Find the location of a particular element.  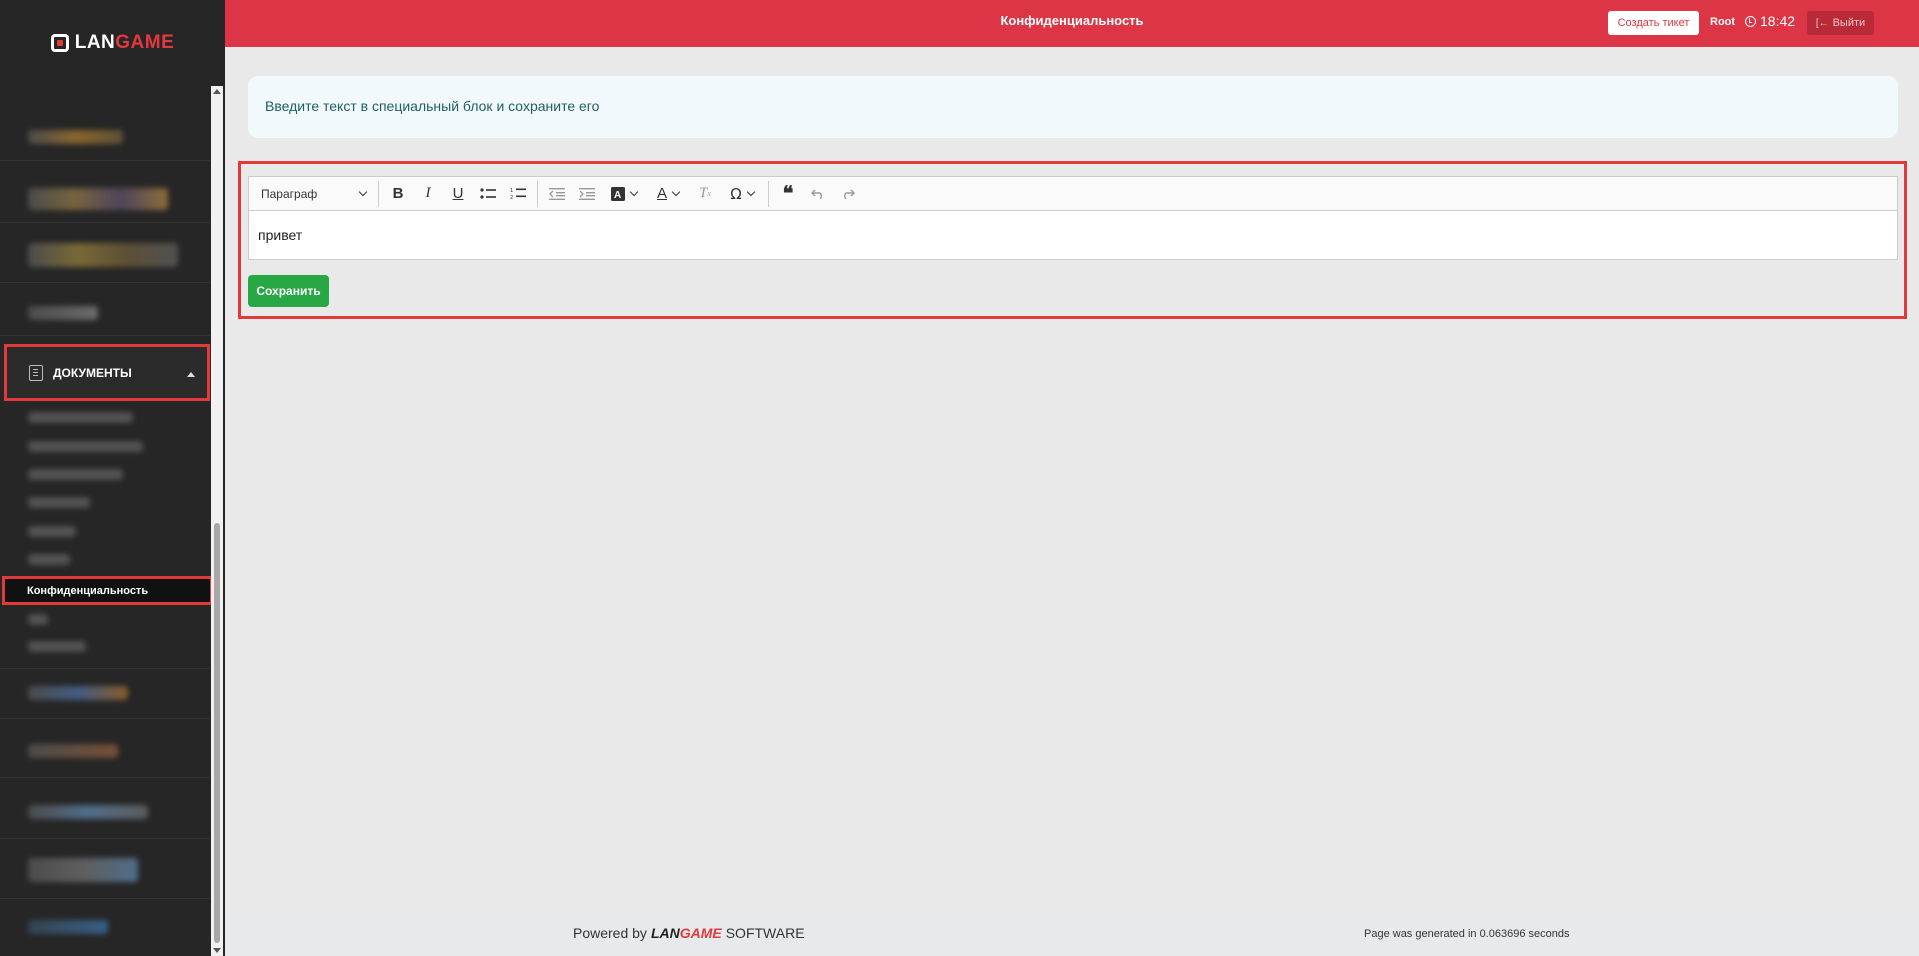

footer-brand-logo: LANGAME is located at coordinates (686, 933).